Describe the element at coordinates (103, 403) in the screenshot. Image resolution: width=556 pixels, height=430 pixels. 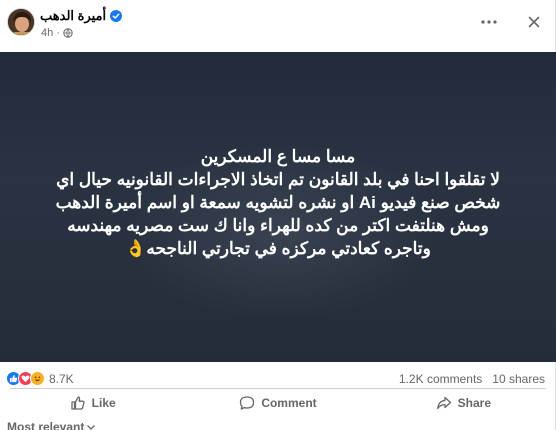
I see `like-label: Like` at that location.